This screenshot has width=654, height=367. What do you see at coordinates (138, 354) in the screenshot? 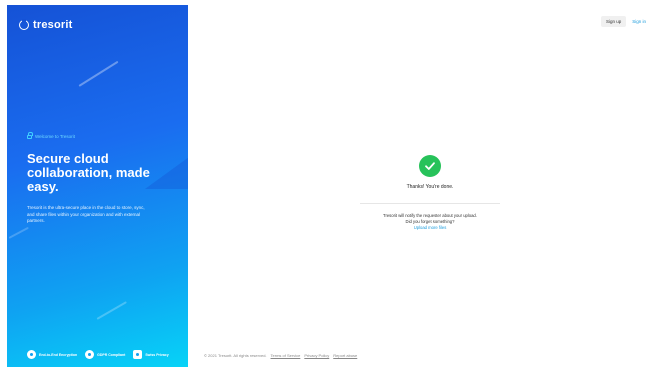
I see `swiss-flag-icon` at bounding box center [138, 354].